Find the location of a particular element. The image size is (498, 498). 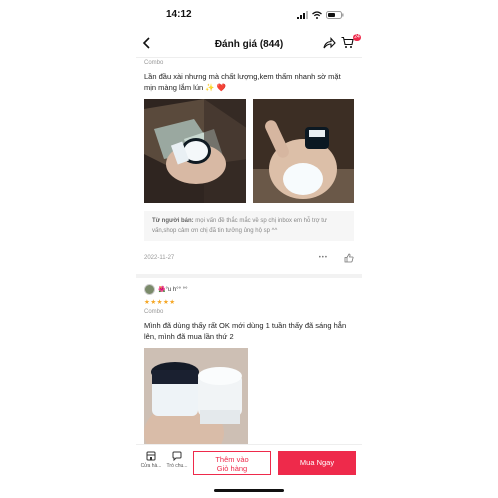

shop-icon is located at coordinates (151, 456).